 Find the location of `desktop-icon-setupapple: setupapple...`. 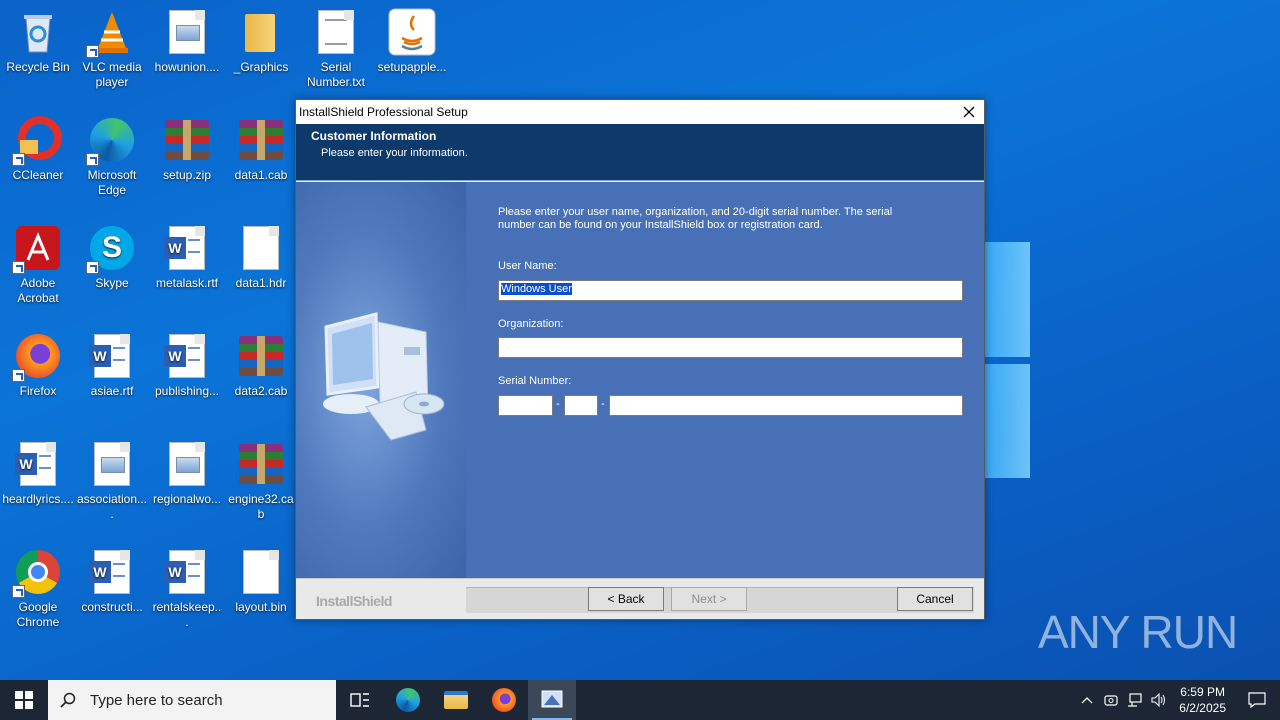

desktop-icon-setupapple: setupapple... is located at coordinates (412, 52).